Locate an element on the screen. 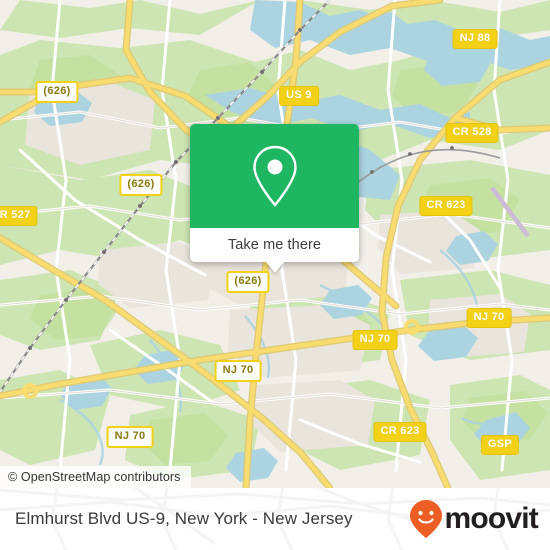 The width and height of the screenshot is (550, 550). road-shield: CR 527 is located at coordinates (19, 216).